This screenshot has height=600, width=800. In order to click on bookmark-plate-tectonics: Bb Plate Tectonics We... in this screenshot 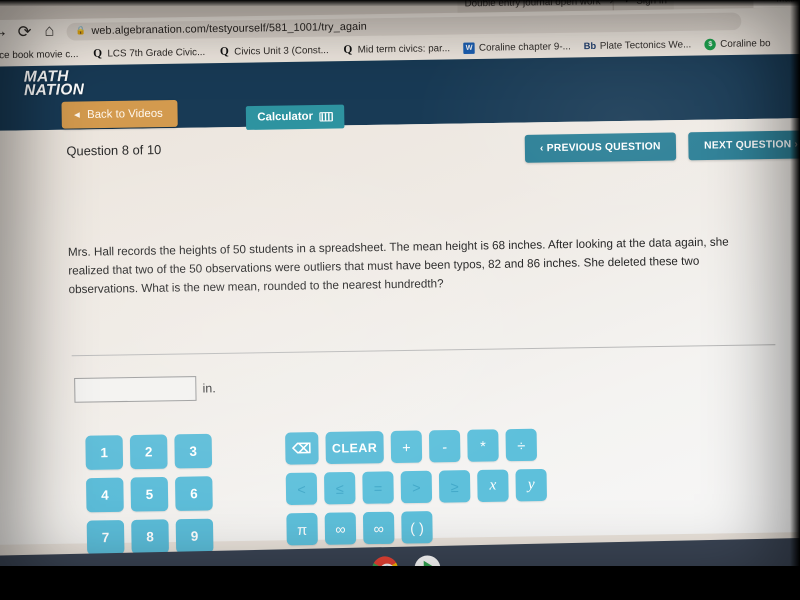, I will do `click(637, 45)`.